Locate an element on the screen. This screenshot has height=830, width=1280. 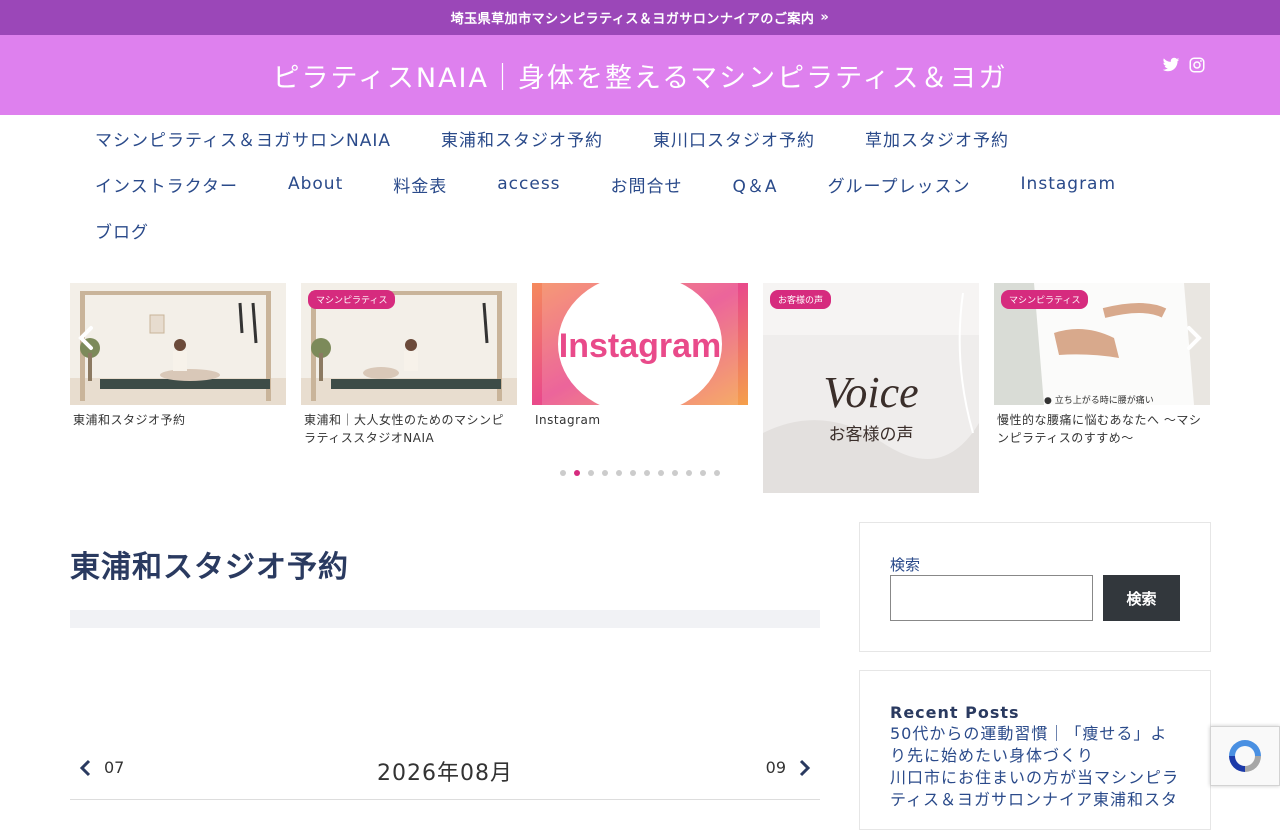
back-pain-image-text: ● 立ち上がる時に腰が痛い is located at coordinates (1099, 399).